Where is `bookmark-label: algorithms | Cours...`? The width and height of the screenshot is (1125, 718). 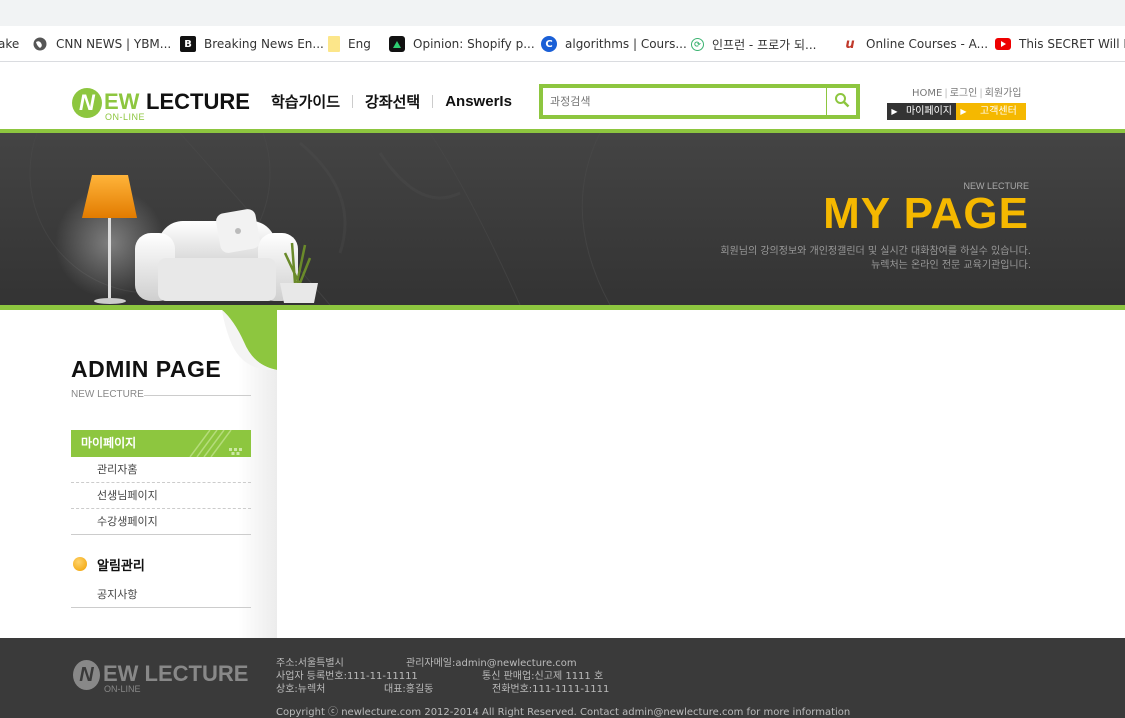 bookmark-label: algorithms | Cours... is located at coordinates (626, 44).